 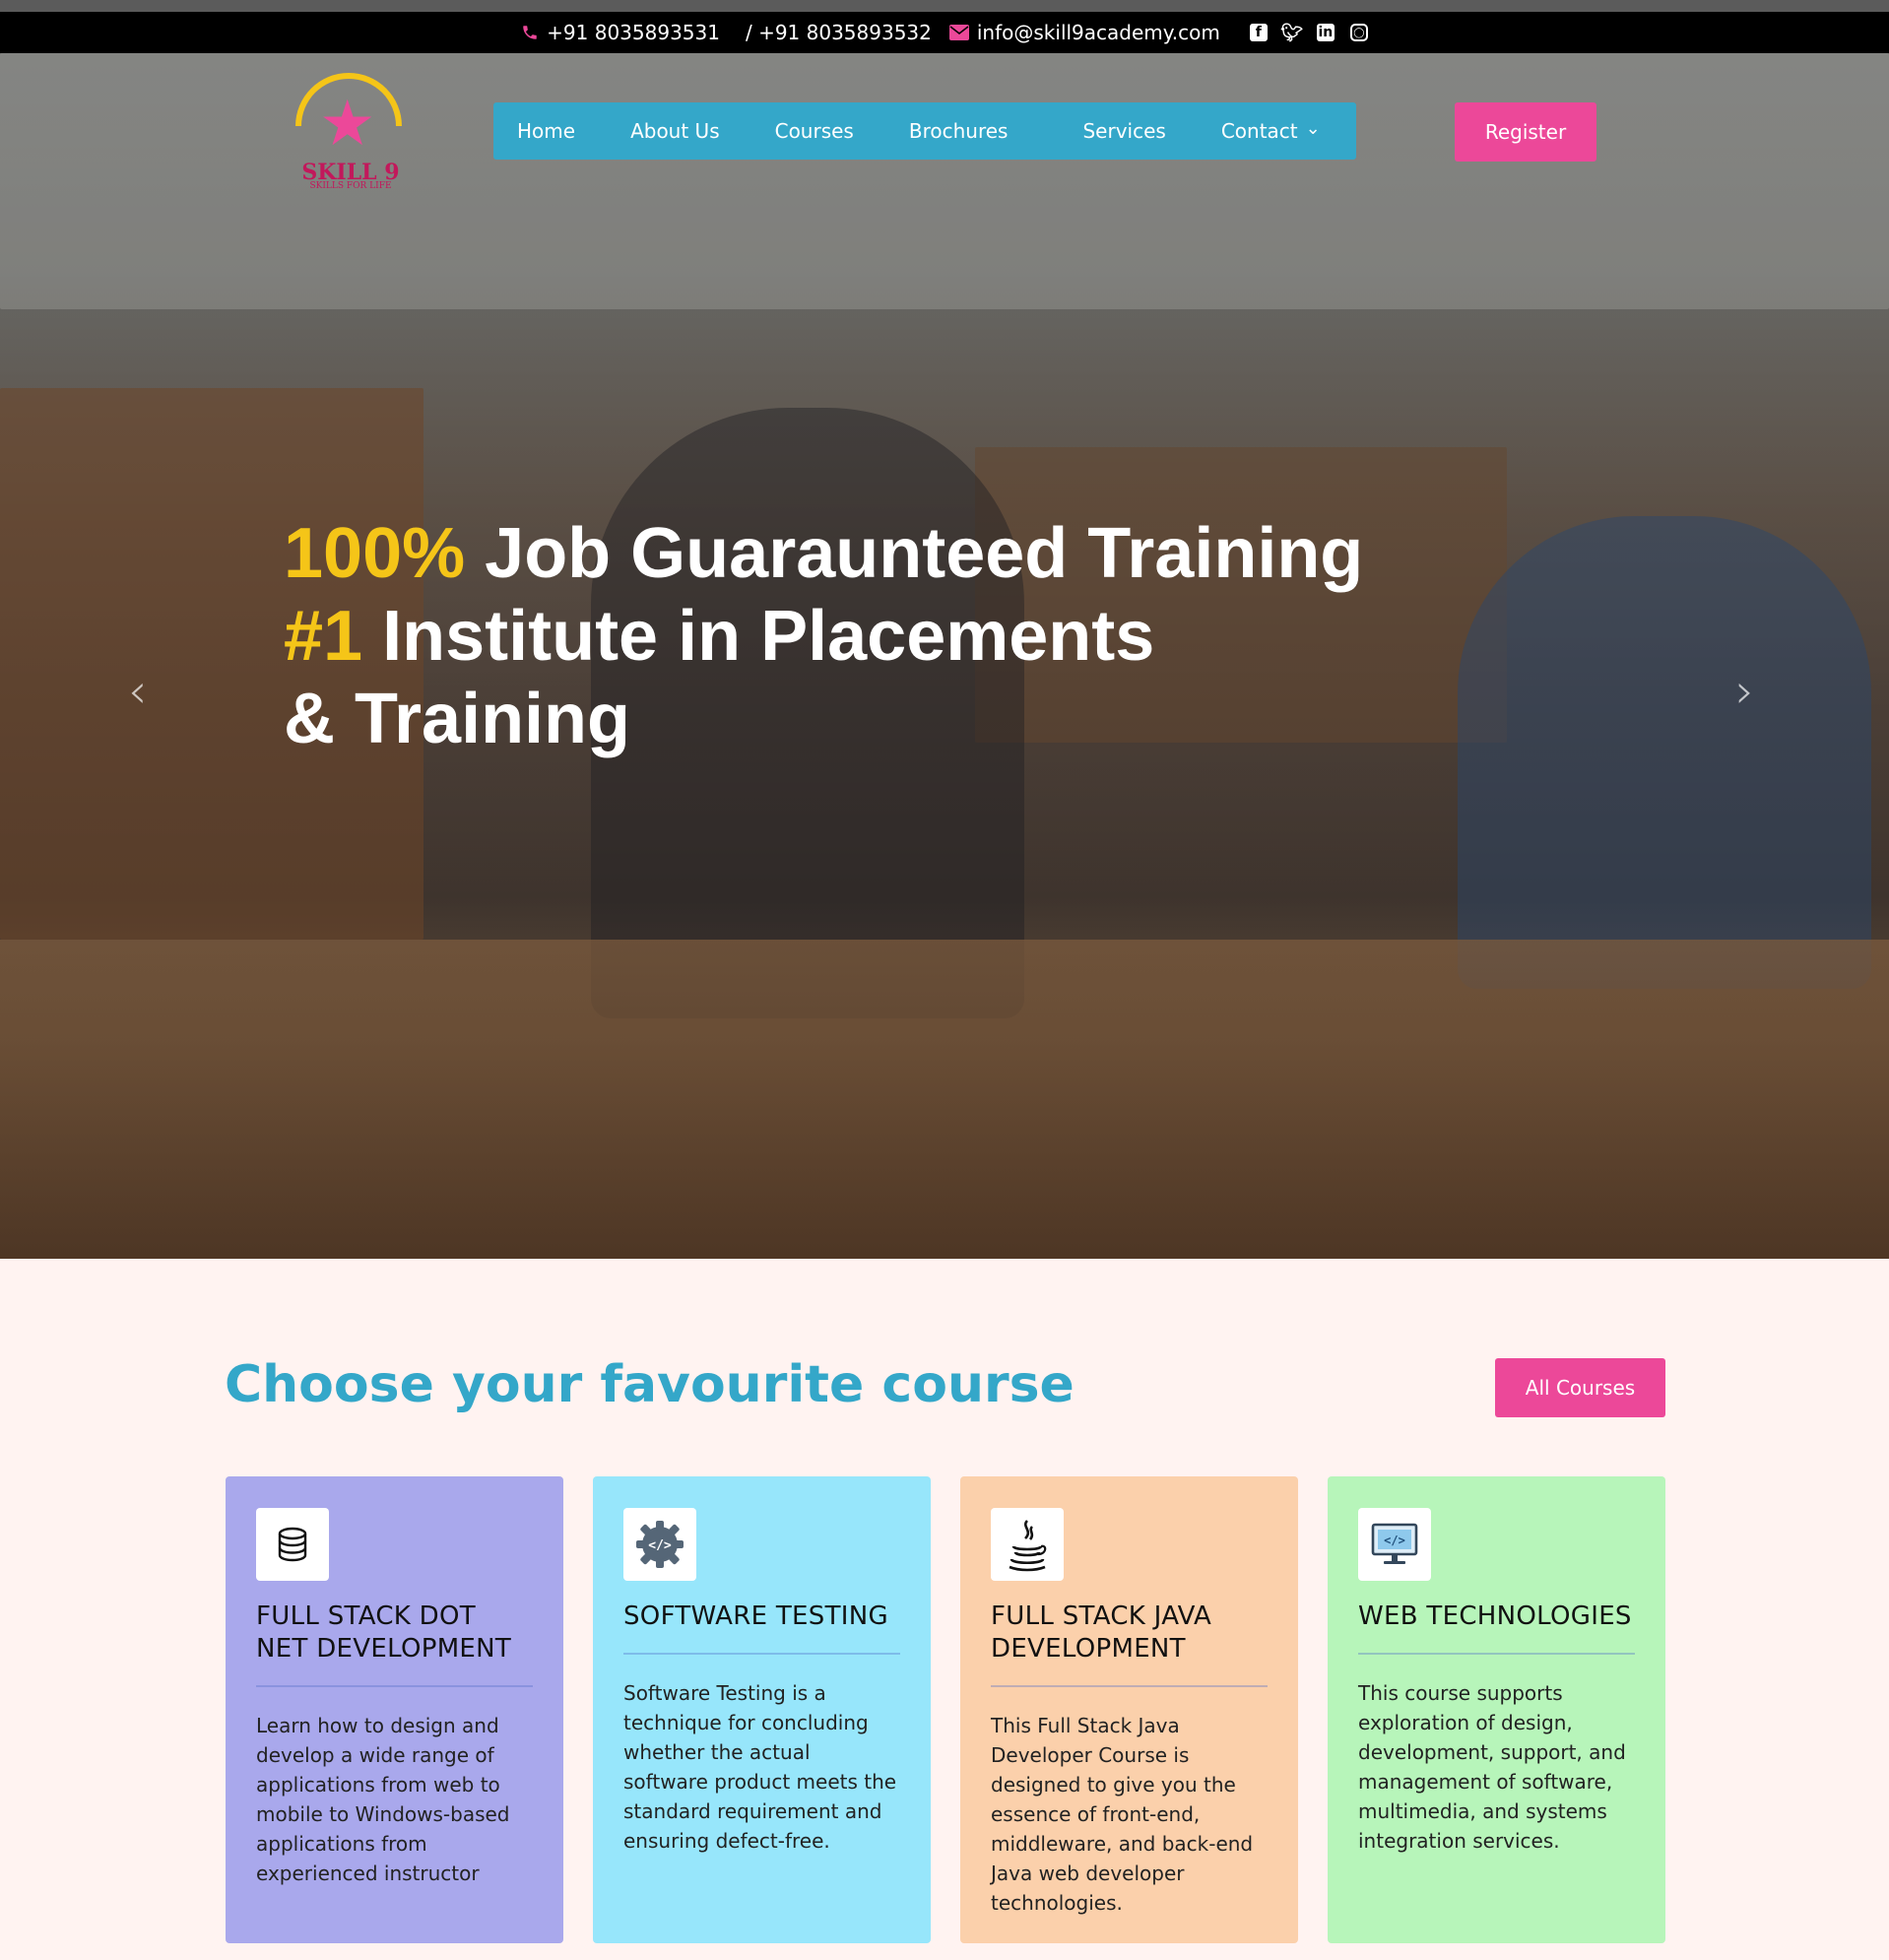 I want to click on linkedin-icon: in, so click(x=1326, y=32).